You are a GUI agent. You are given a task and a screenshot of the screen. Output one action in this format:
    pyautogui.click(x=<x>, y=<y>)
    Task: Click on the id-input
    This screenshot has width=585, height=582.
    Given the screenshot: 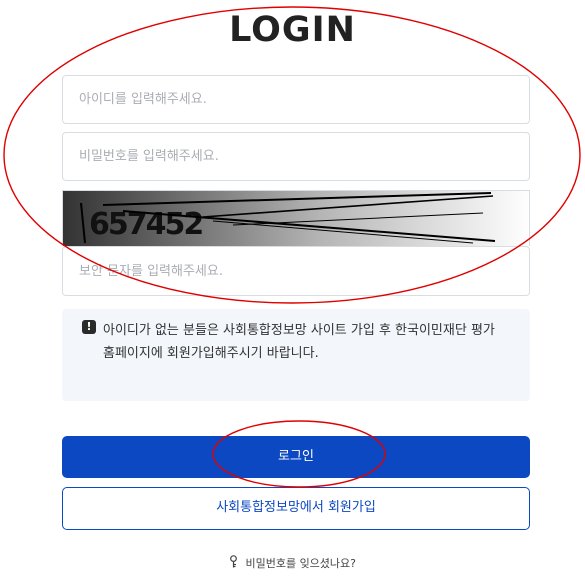 What is the action you would take?
    pyautogui.click(x=296, y=99)
    